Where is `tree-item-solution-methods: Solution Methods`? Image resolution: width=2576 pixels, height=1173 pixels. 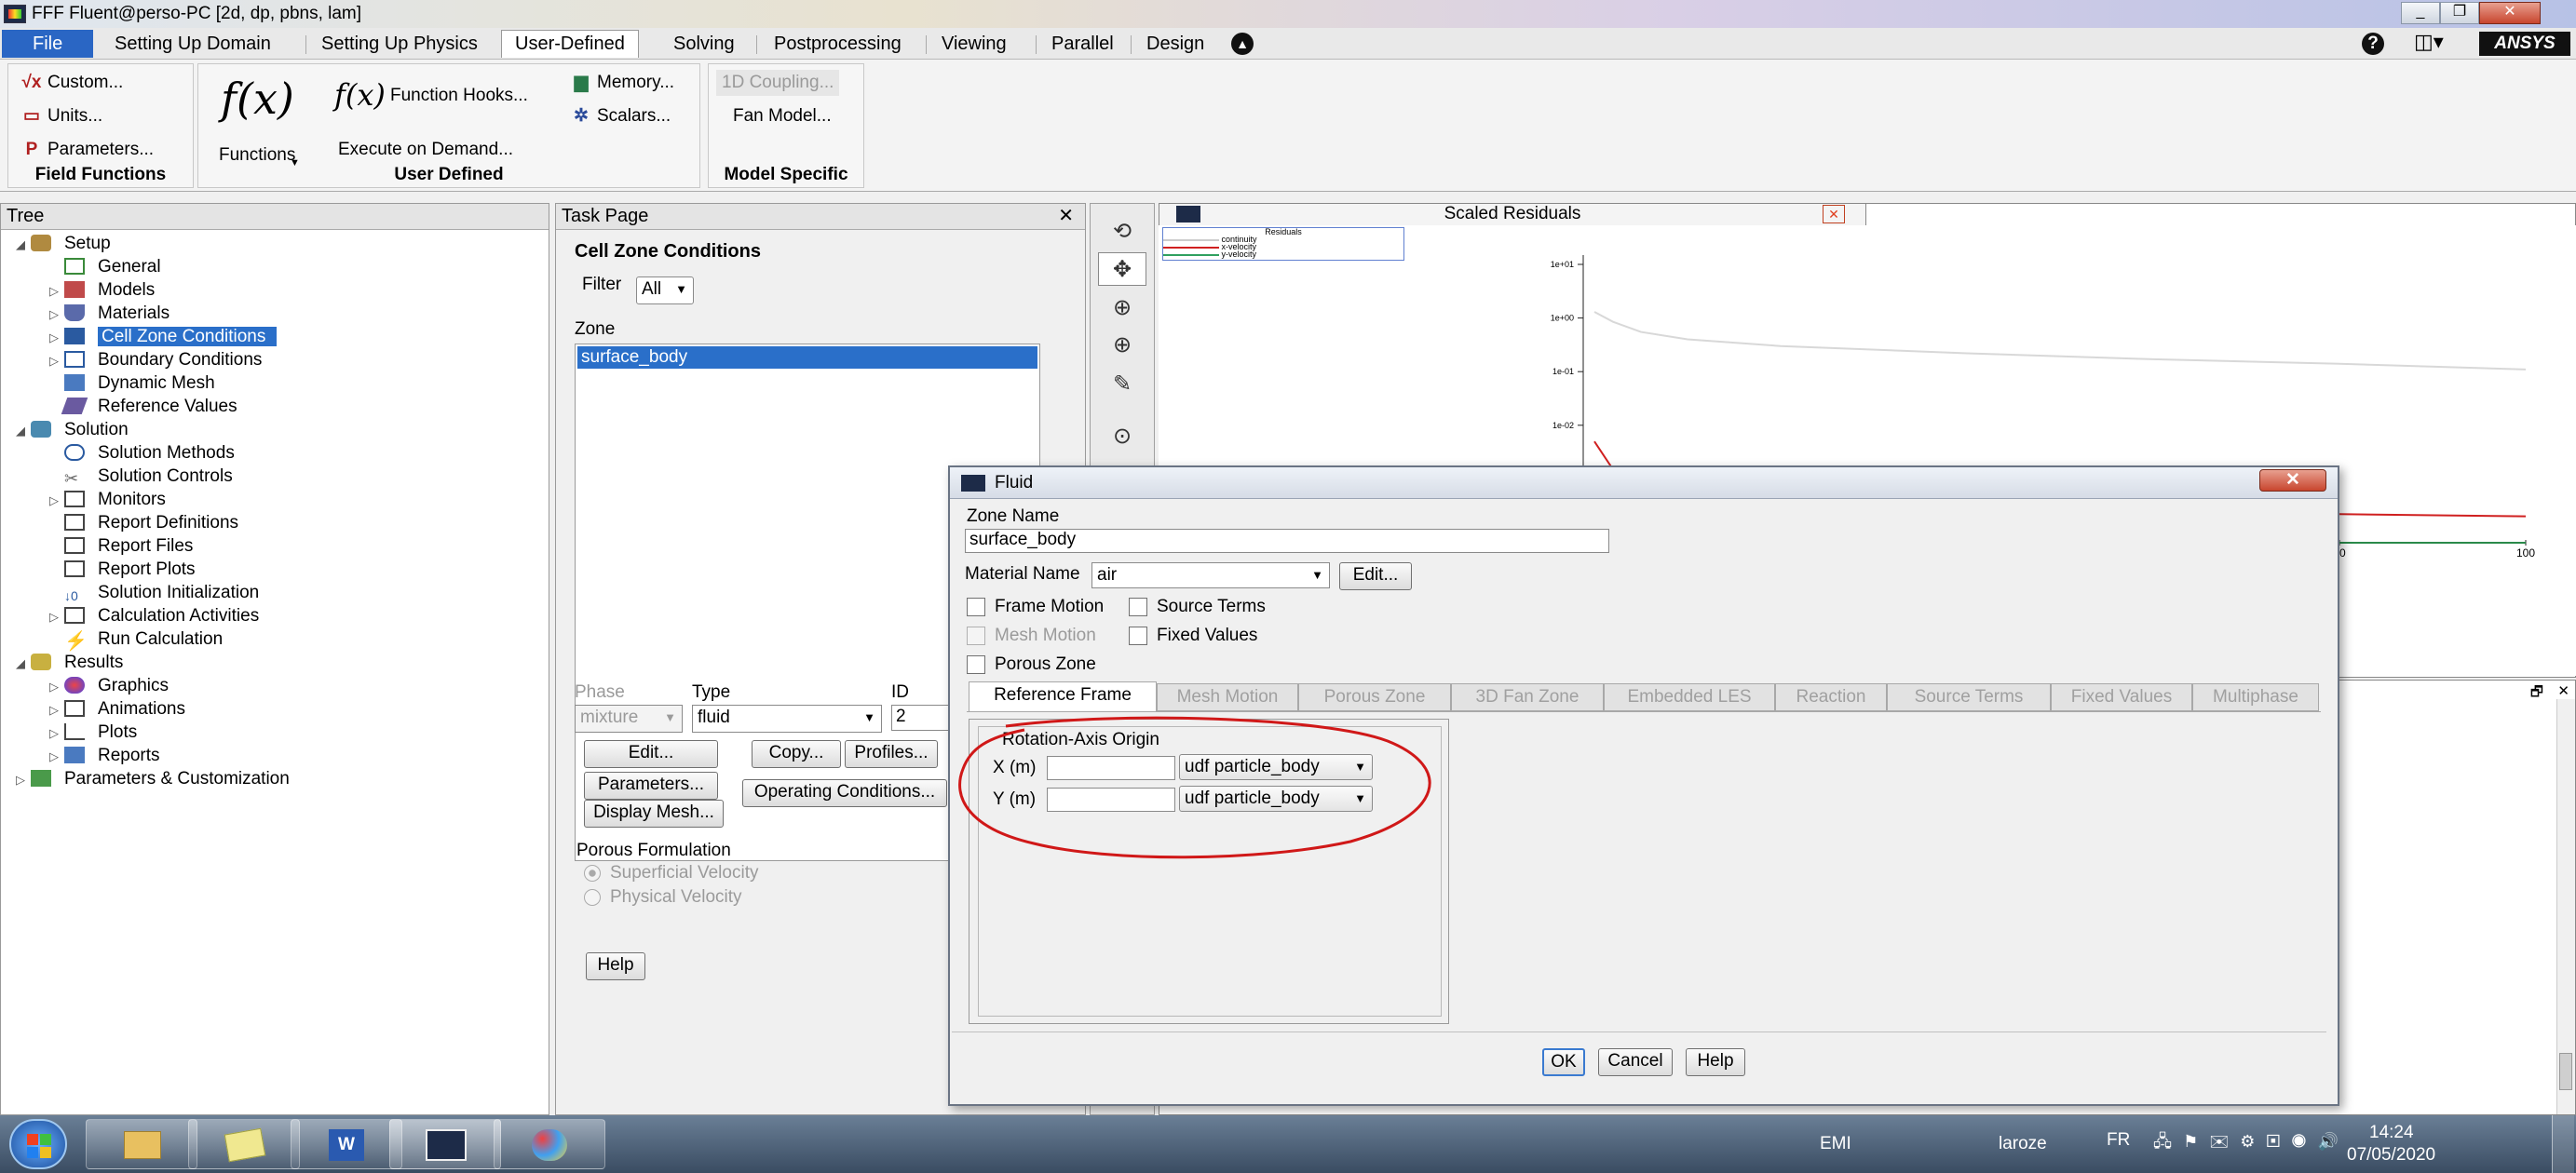
tree-item-solution-methods: Solution Methods is located at coordinates (142, 453).